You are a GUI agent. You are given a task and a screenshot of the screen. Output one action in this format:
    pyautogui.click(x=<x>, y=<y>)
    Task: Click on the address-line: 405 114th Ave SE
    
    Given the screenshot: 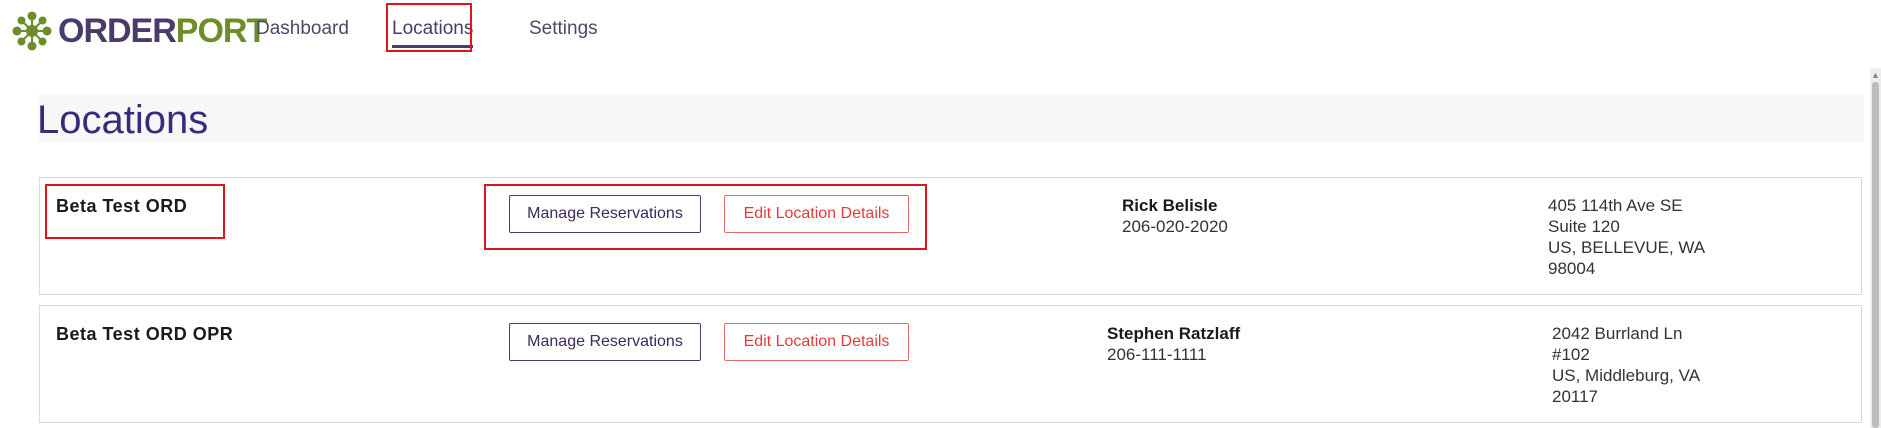 What is the action you would take?
    pyautogui.click(x=1615, y=205)
    